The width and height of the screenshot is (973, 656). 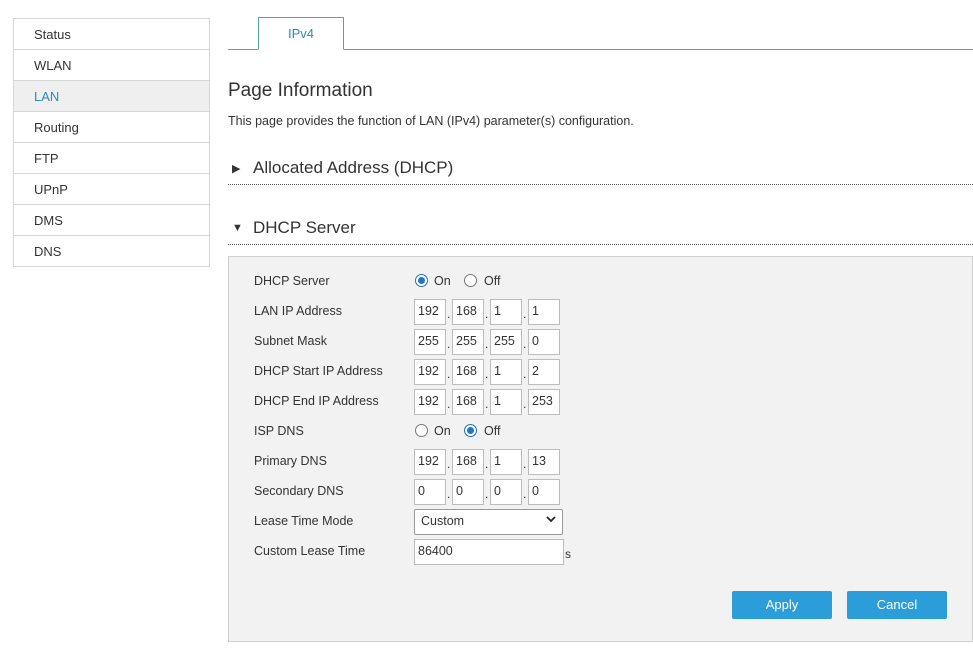 What do you see at coordinates (310, 551) in the screenshot?
I see `custom-lease-time-label: Custom Lease Time` at bounding box center [310, 551].